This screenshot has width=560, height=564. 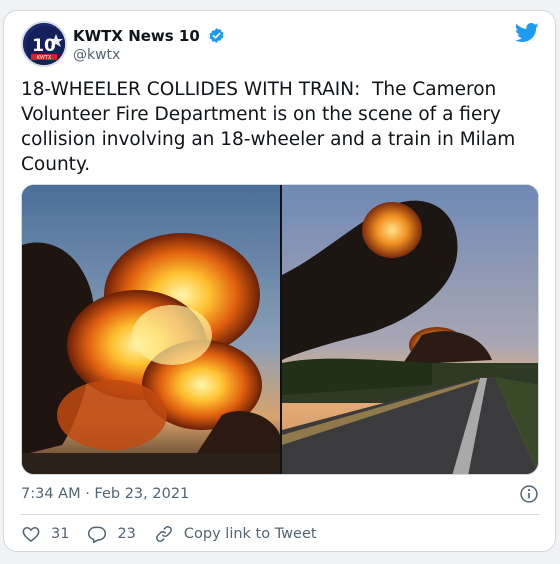 I want to click on heart-icon, so click(x=31, y=534).